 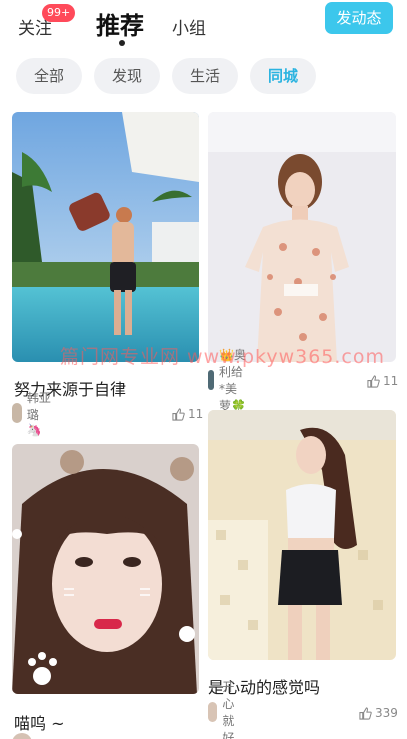 What do you see at coordinates (120, 23) in the screenshot?
I see `tab-recommend: 推荐` at bounding box center [120, 23].